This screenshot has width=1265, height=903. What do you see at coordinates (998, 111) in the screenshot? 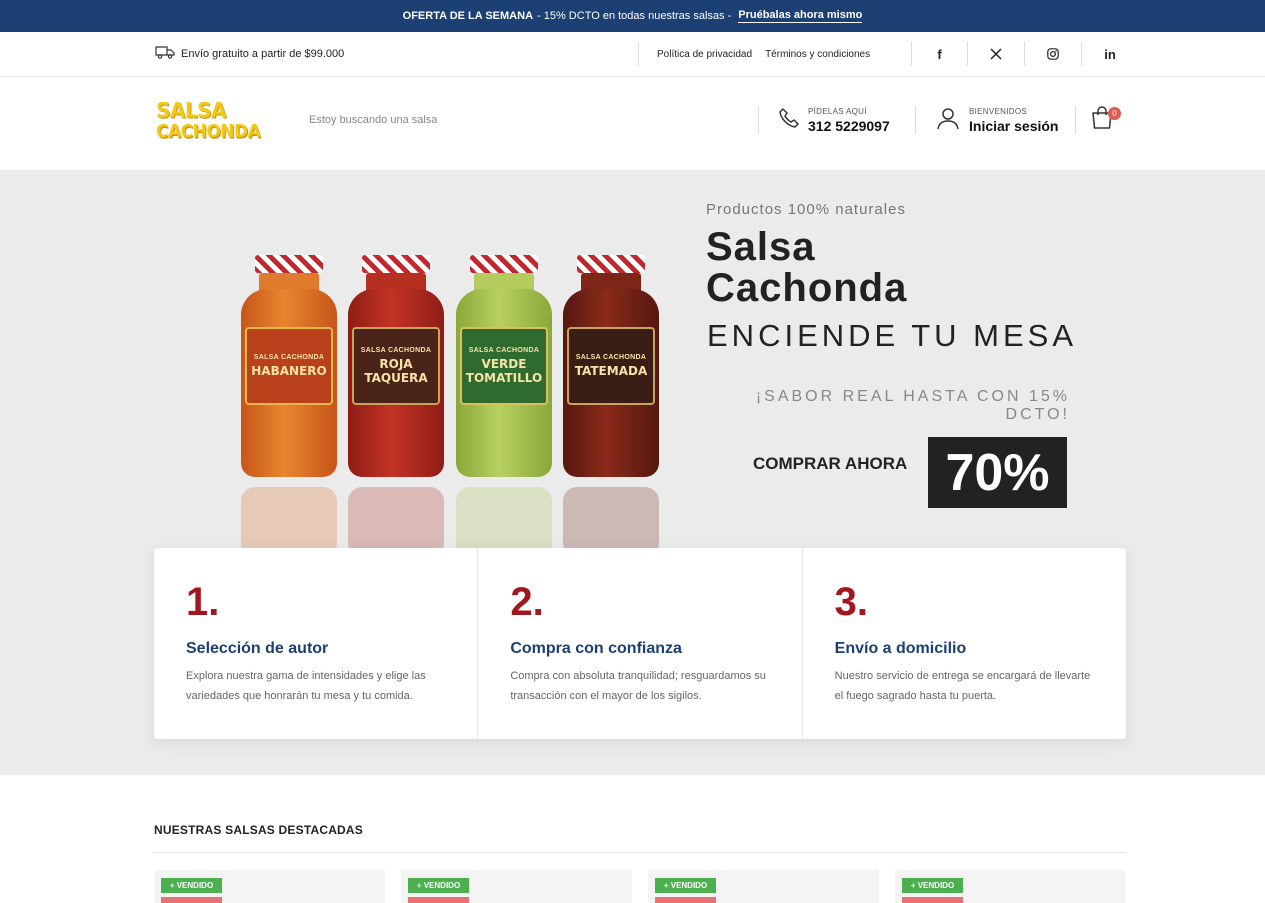
I see `welcome-label: BIENVENIDOS` at bounding box center [998, 111].